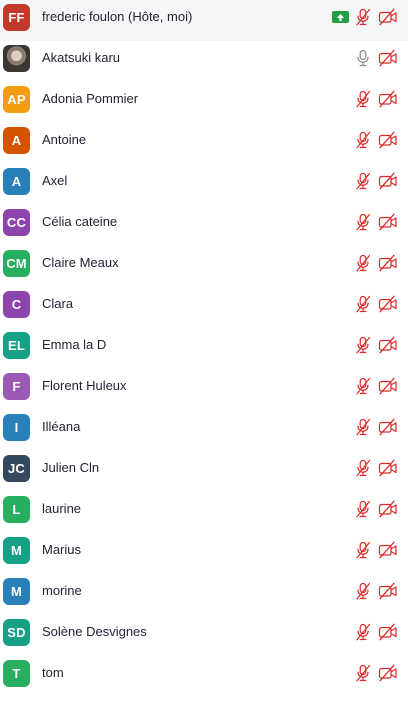 The image size is (408, 713). I want to click on participant-row: M Marius, so click(204, 553).